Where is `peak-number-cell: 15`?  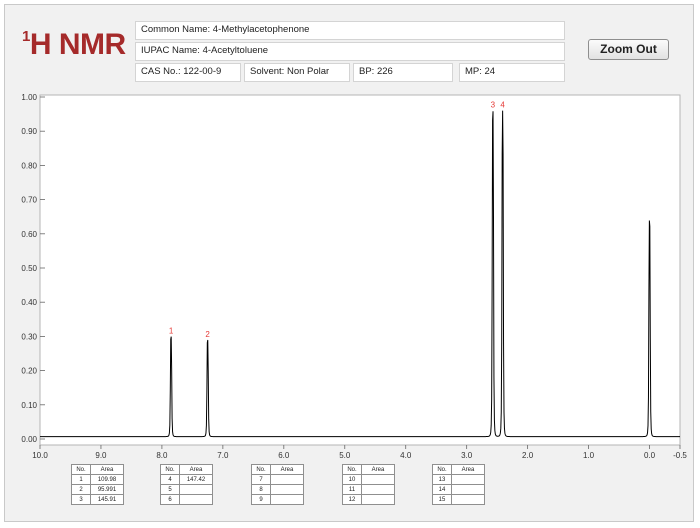
peak-number-cell: 15 is located at coordinates (442, 499).